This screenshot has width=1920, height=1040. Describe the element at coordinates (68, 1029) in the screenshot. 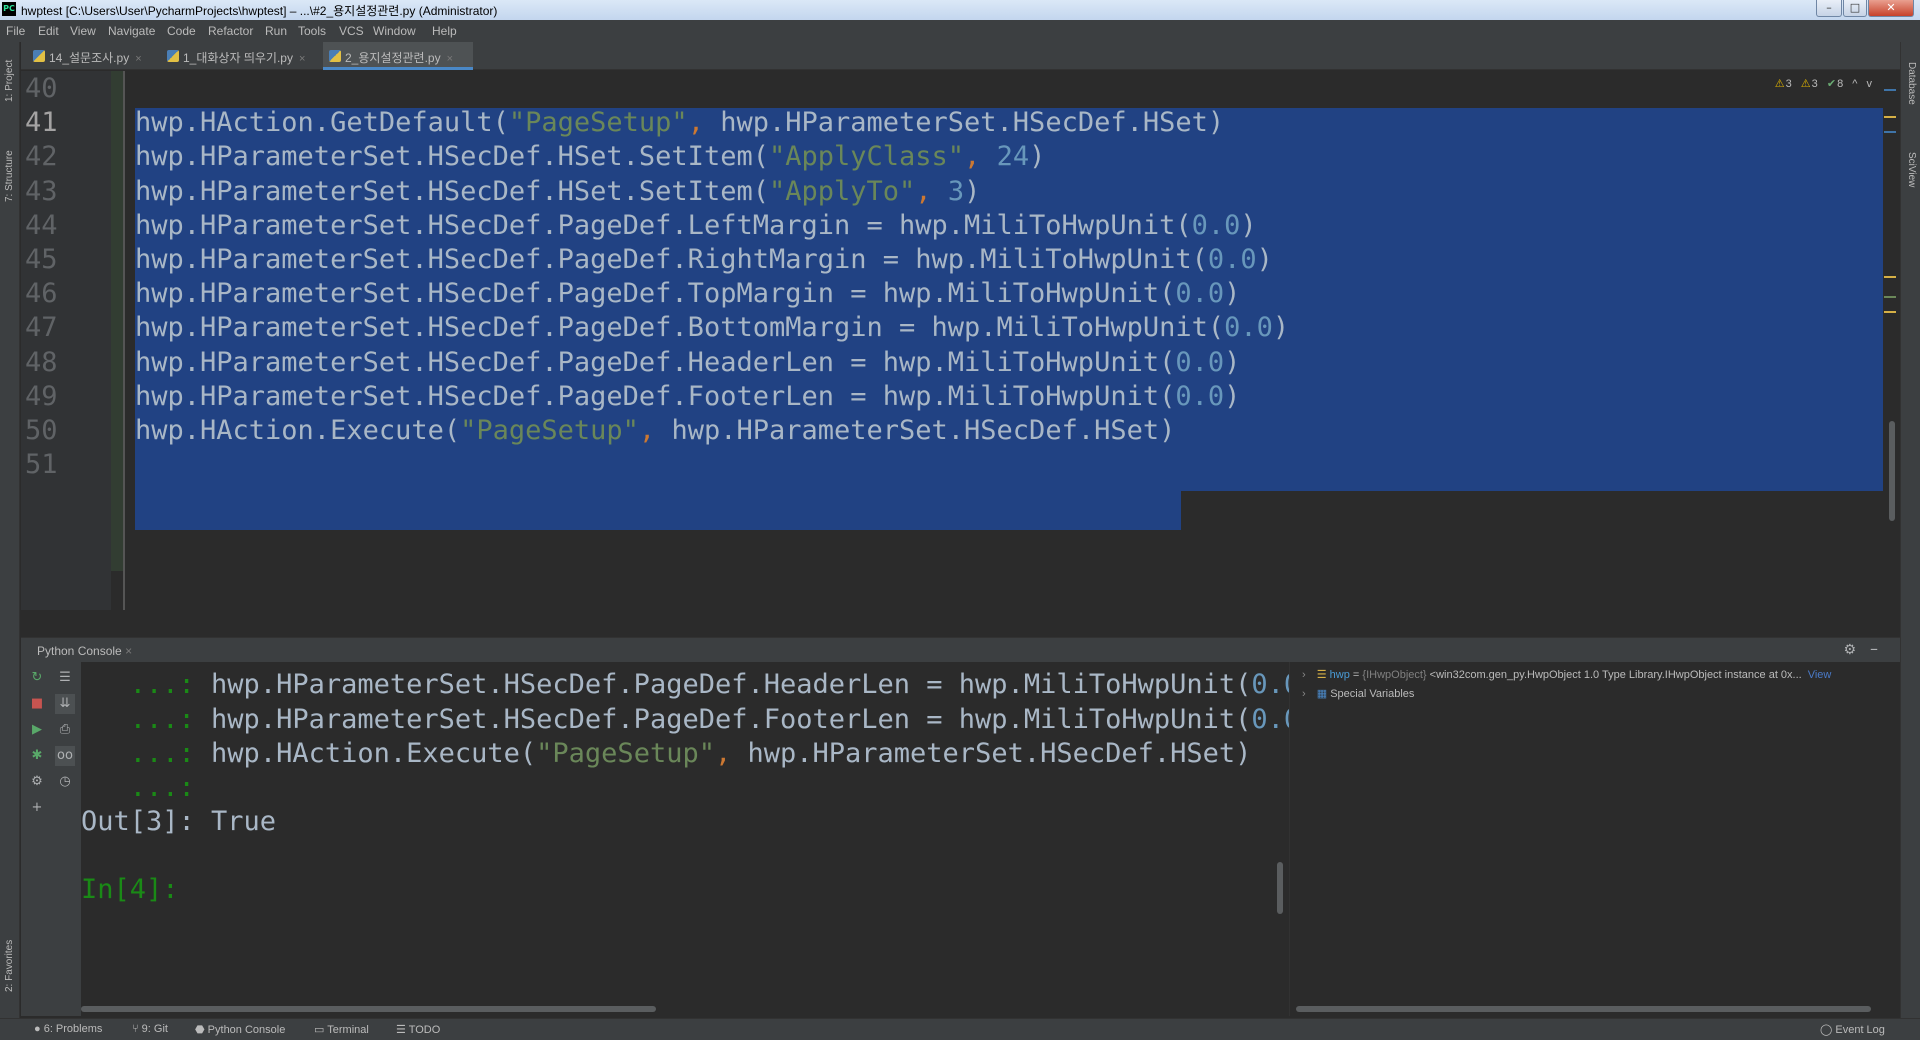

I see `problems-button: ● 6: Problems` at that location.